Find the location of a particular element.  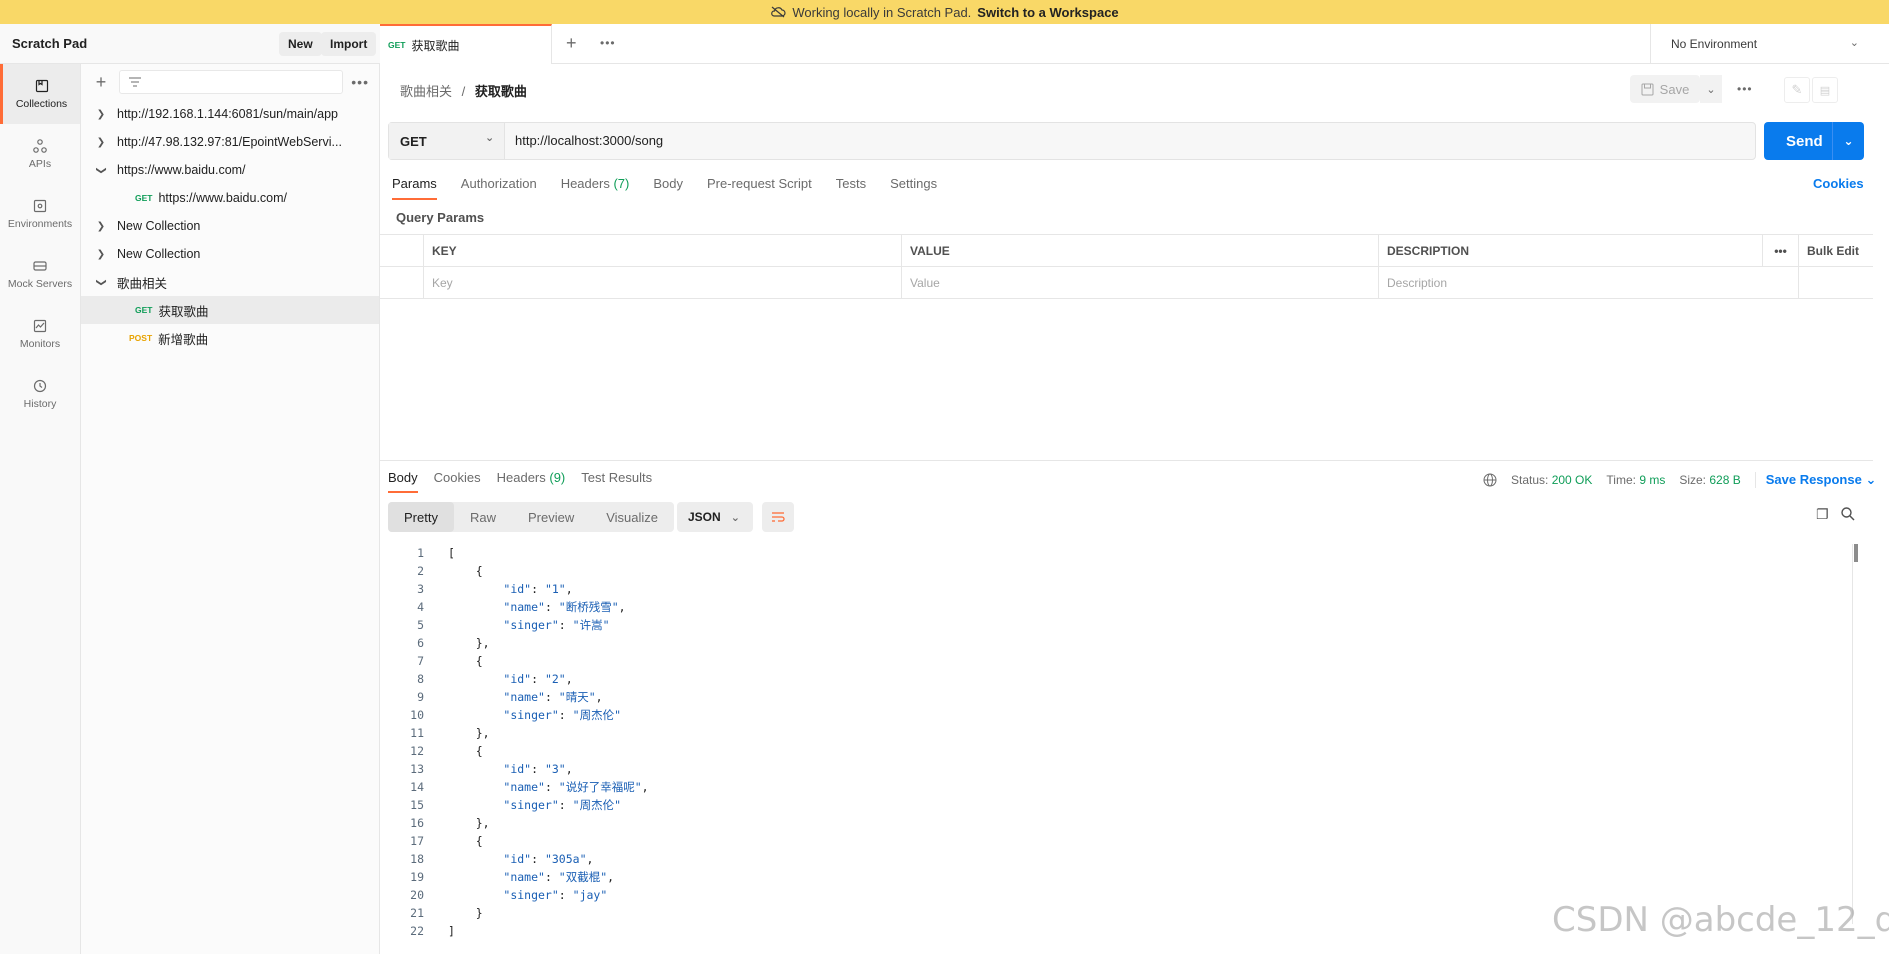

chevron-down-icon: ⌄ is located at coordinates (490, 138).